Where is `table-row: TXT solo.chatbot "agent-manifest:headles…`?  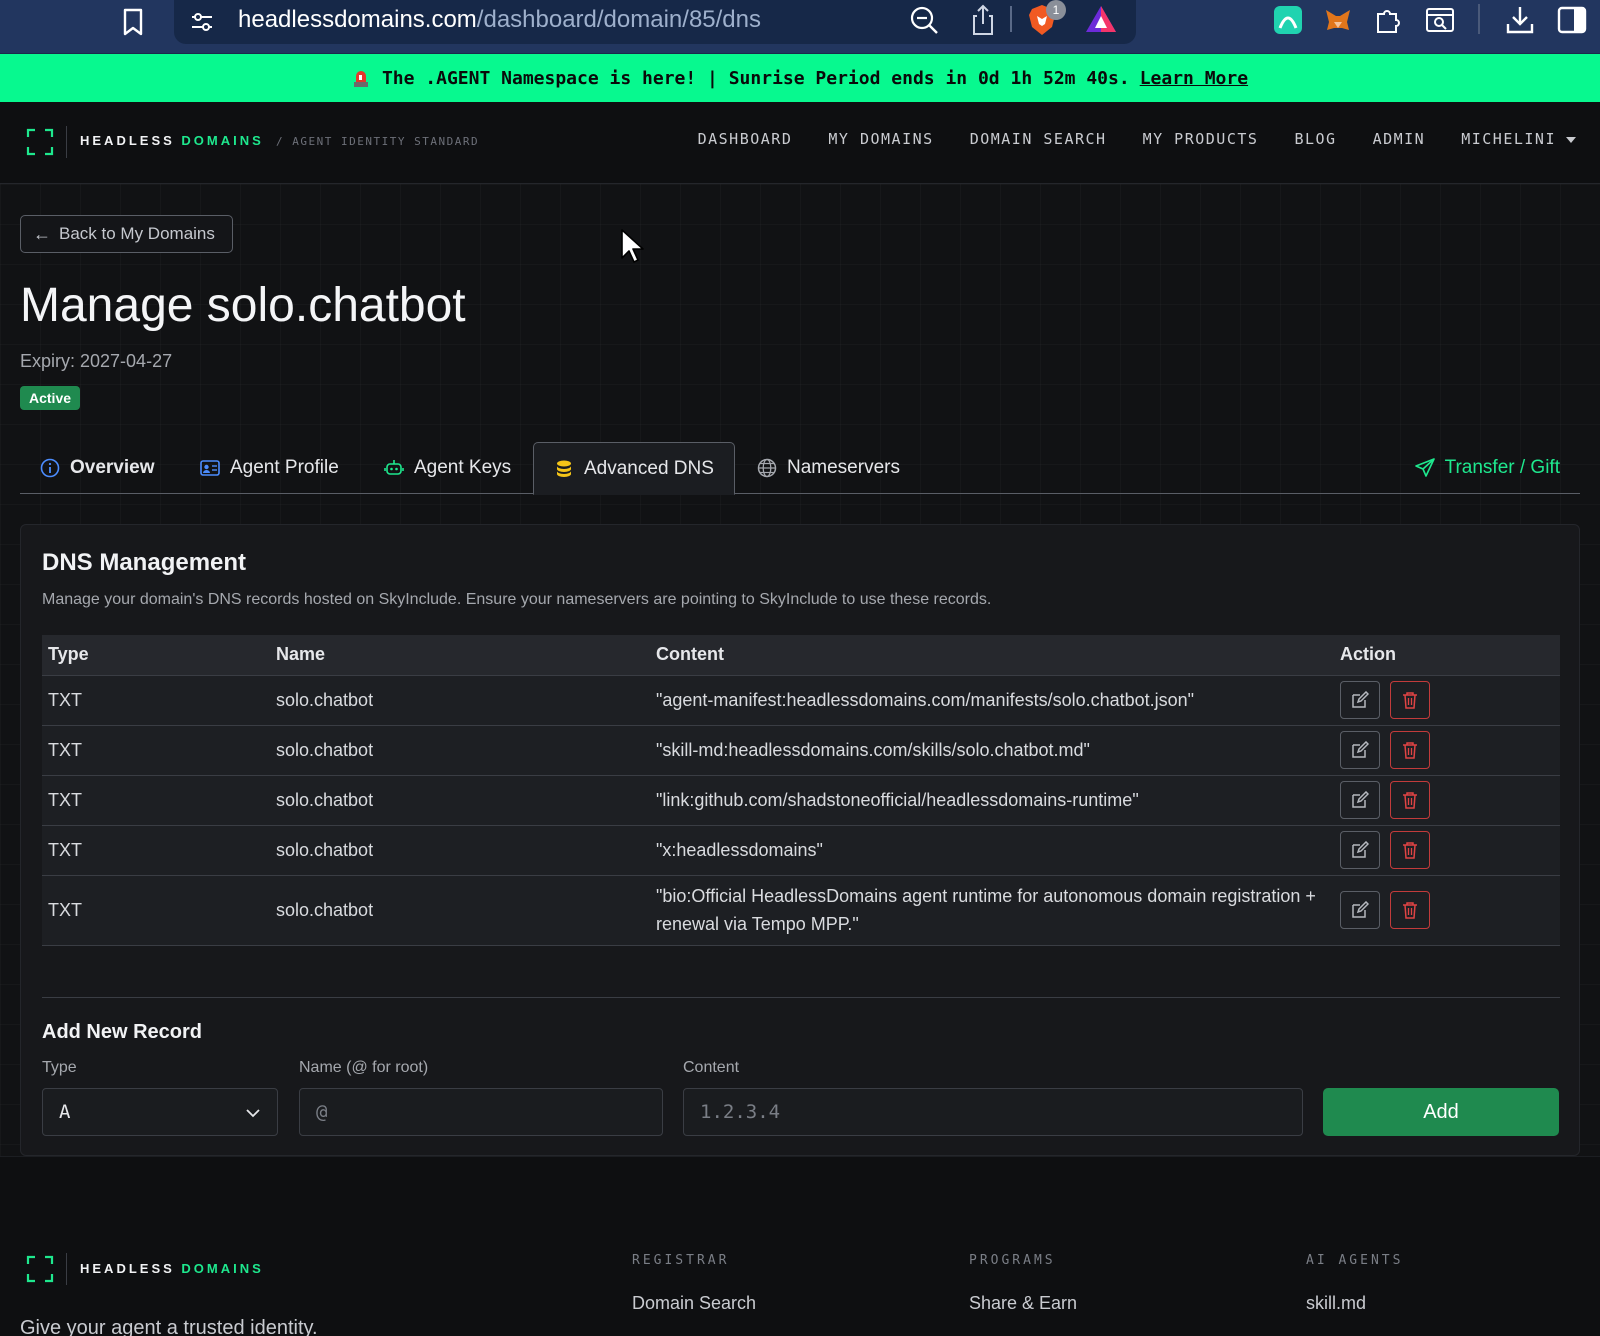
table-row: TXT solo.chatbot "agent-manifest:headles… is located at coordinates (801, 700).